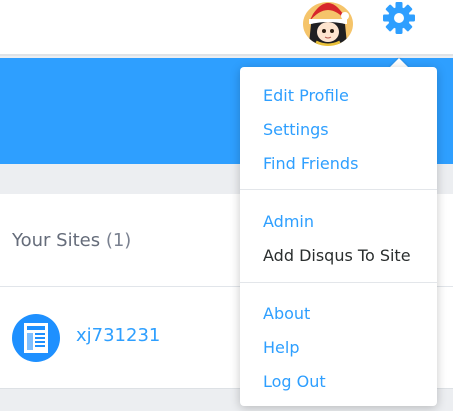  I want to click on gear-icon, so click(399, 18).